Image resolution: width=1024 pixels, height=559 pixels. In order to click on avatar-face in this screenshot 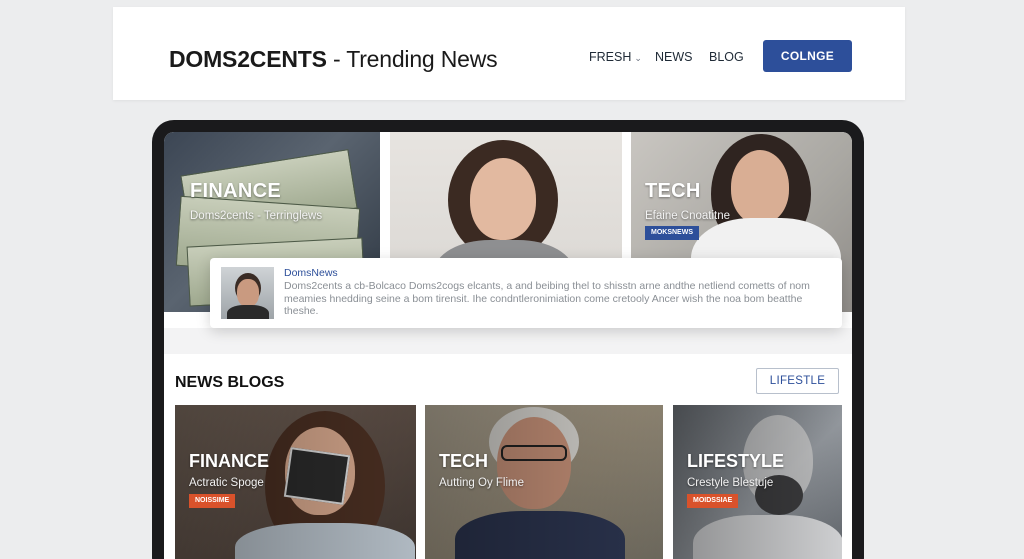, I will do `click(248, 293)`.